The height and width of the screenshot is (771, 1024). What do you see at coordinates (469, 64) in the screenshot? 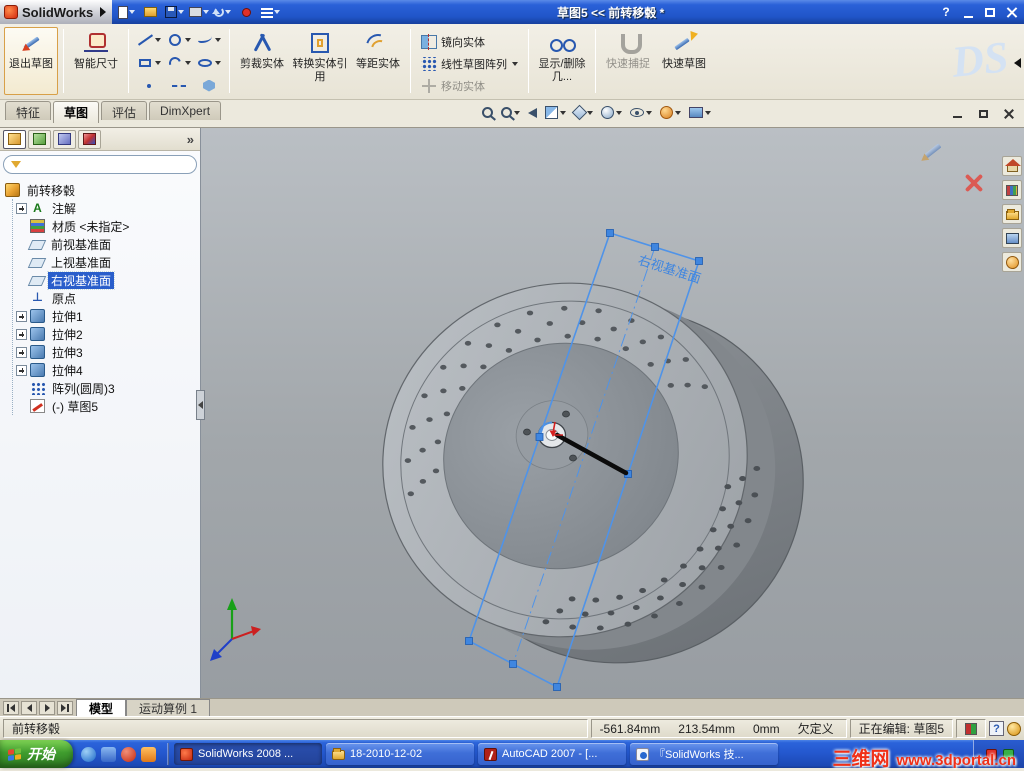
I see `linear-pattern-button: 线性草图阵列` at bounding box center [469, 64].